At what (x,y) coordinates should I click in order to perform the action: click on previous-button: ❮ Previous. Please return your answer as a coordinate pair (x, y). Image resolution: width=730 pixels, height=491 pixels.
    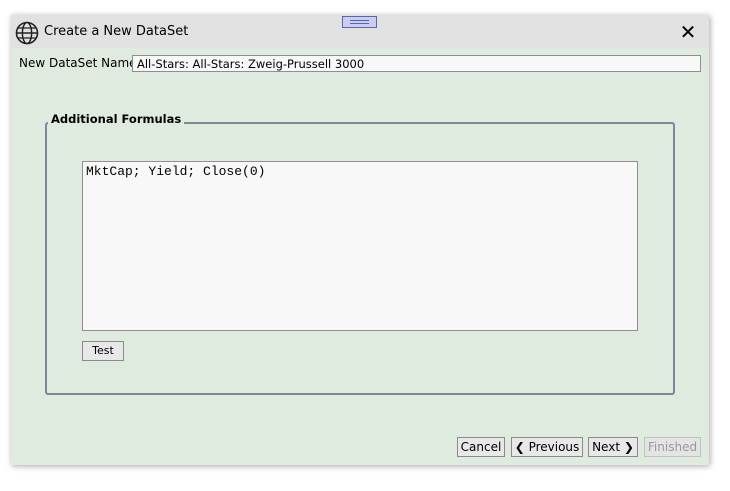
    Looking at the image, I should click on (547, 447).